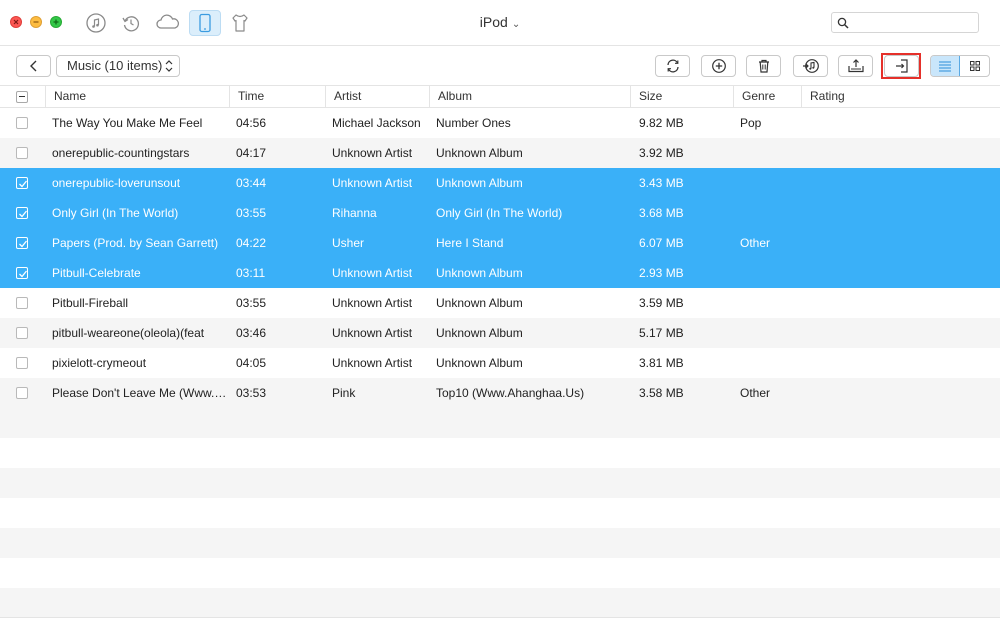  What do you see at coordinates (901, 66) in the screenshot?
I see `to-computer-button` at bounding box center [901, 66].